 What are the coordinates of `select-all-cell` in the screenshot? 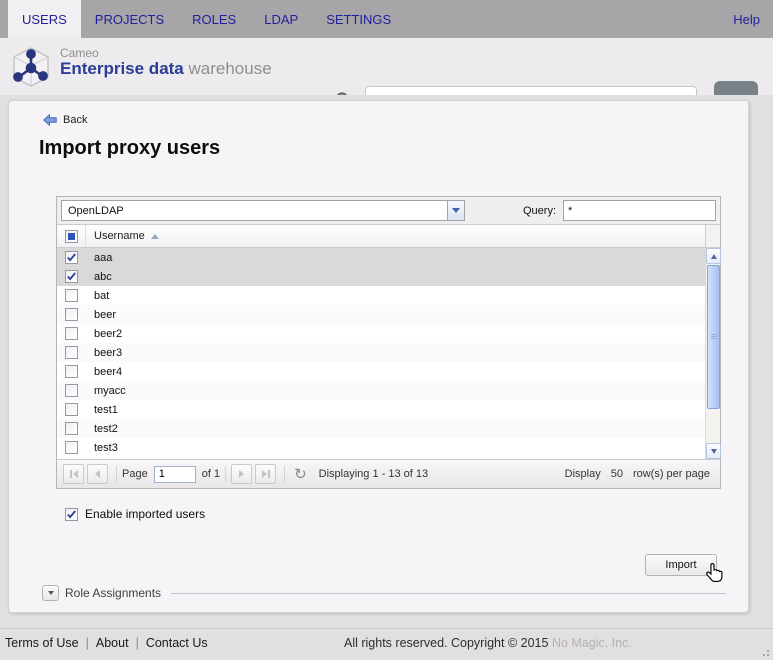 It's located at (71, 236).